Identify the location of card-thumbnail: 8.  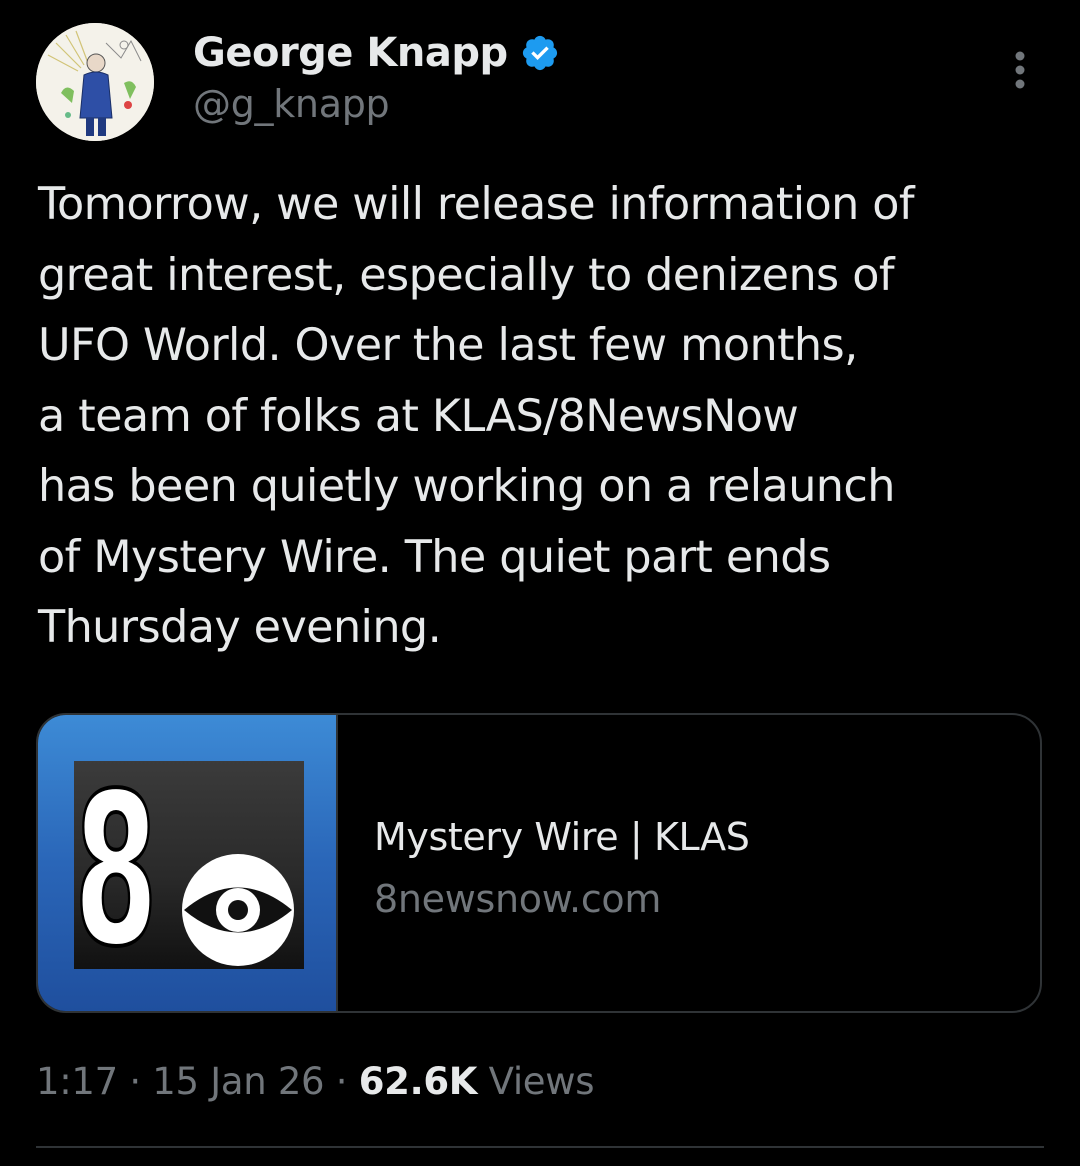
(188, 863).